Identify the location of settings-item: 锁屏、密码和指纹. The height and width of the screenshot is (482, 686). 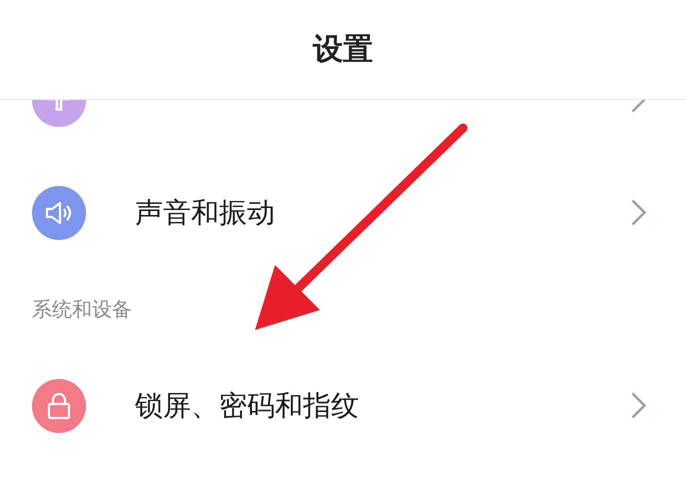
(383, 405).